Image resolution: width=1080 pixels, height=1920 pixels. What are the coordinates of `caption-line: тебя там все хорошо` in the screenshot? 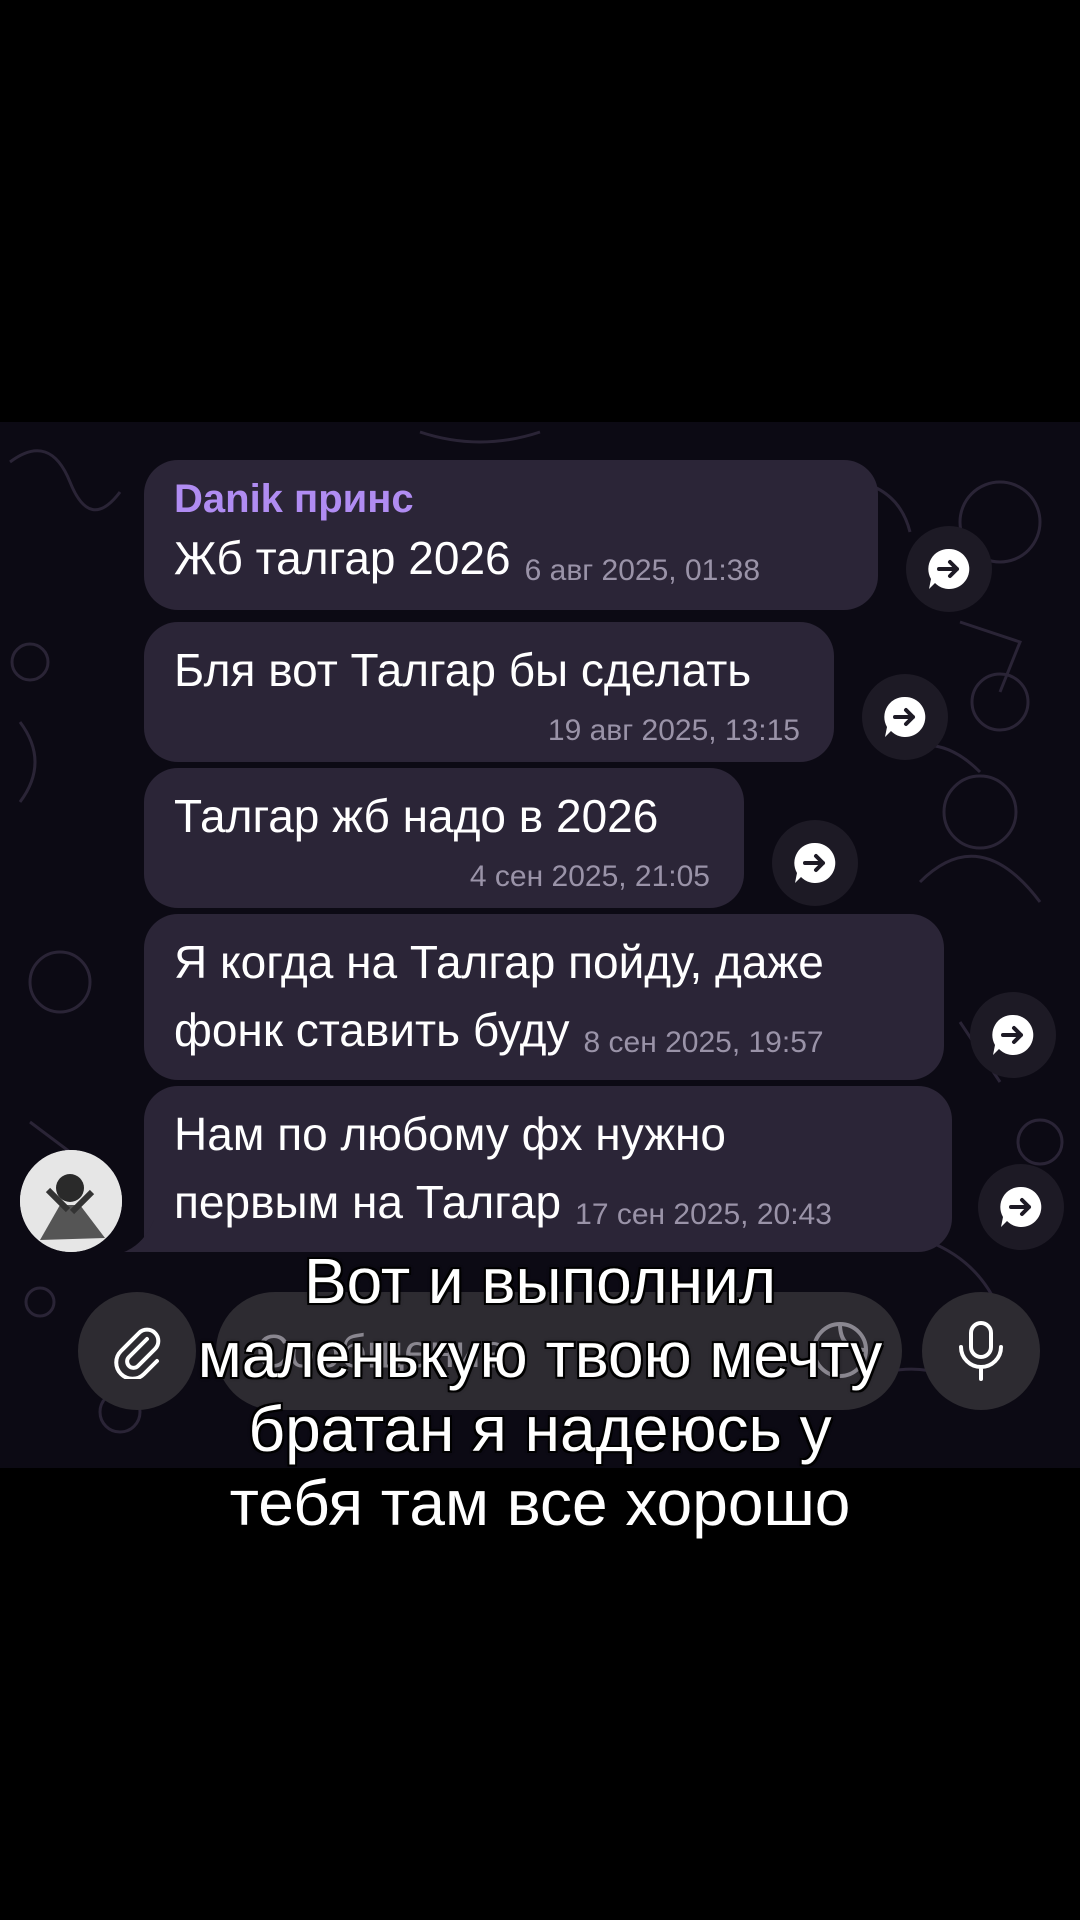 It's located at (540, 1503).